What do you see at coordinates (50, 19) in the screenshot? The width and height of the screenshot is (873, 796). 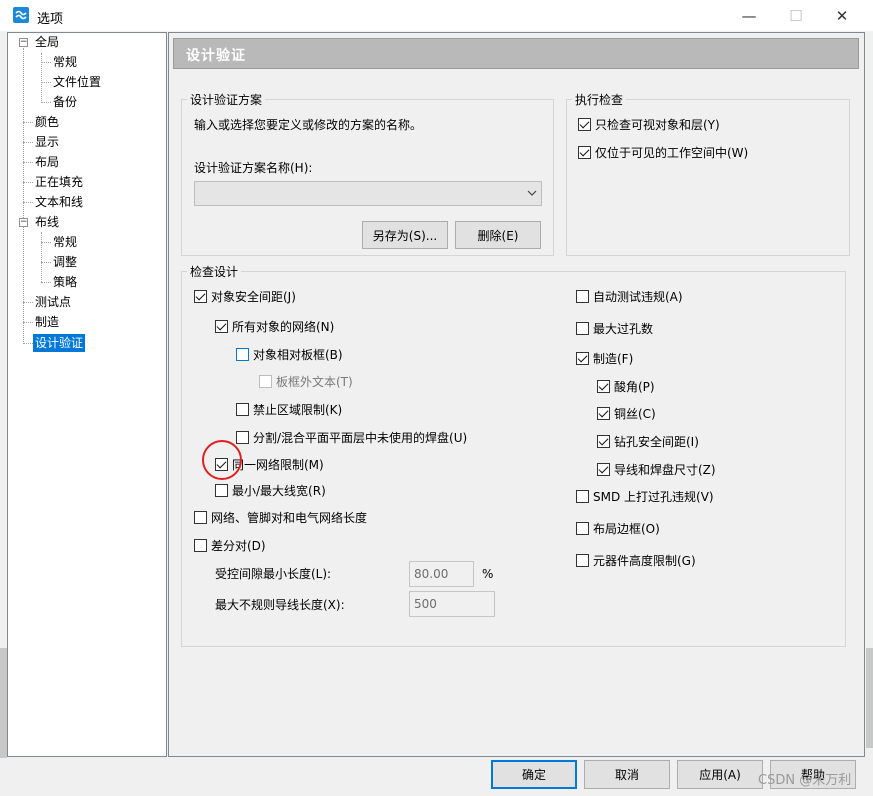 I see `window-title: 选项` at bounding box center [50, 19].